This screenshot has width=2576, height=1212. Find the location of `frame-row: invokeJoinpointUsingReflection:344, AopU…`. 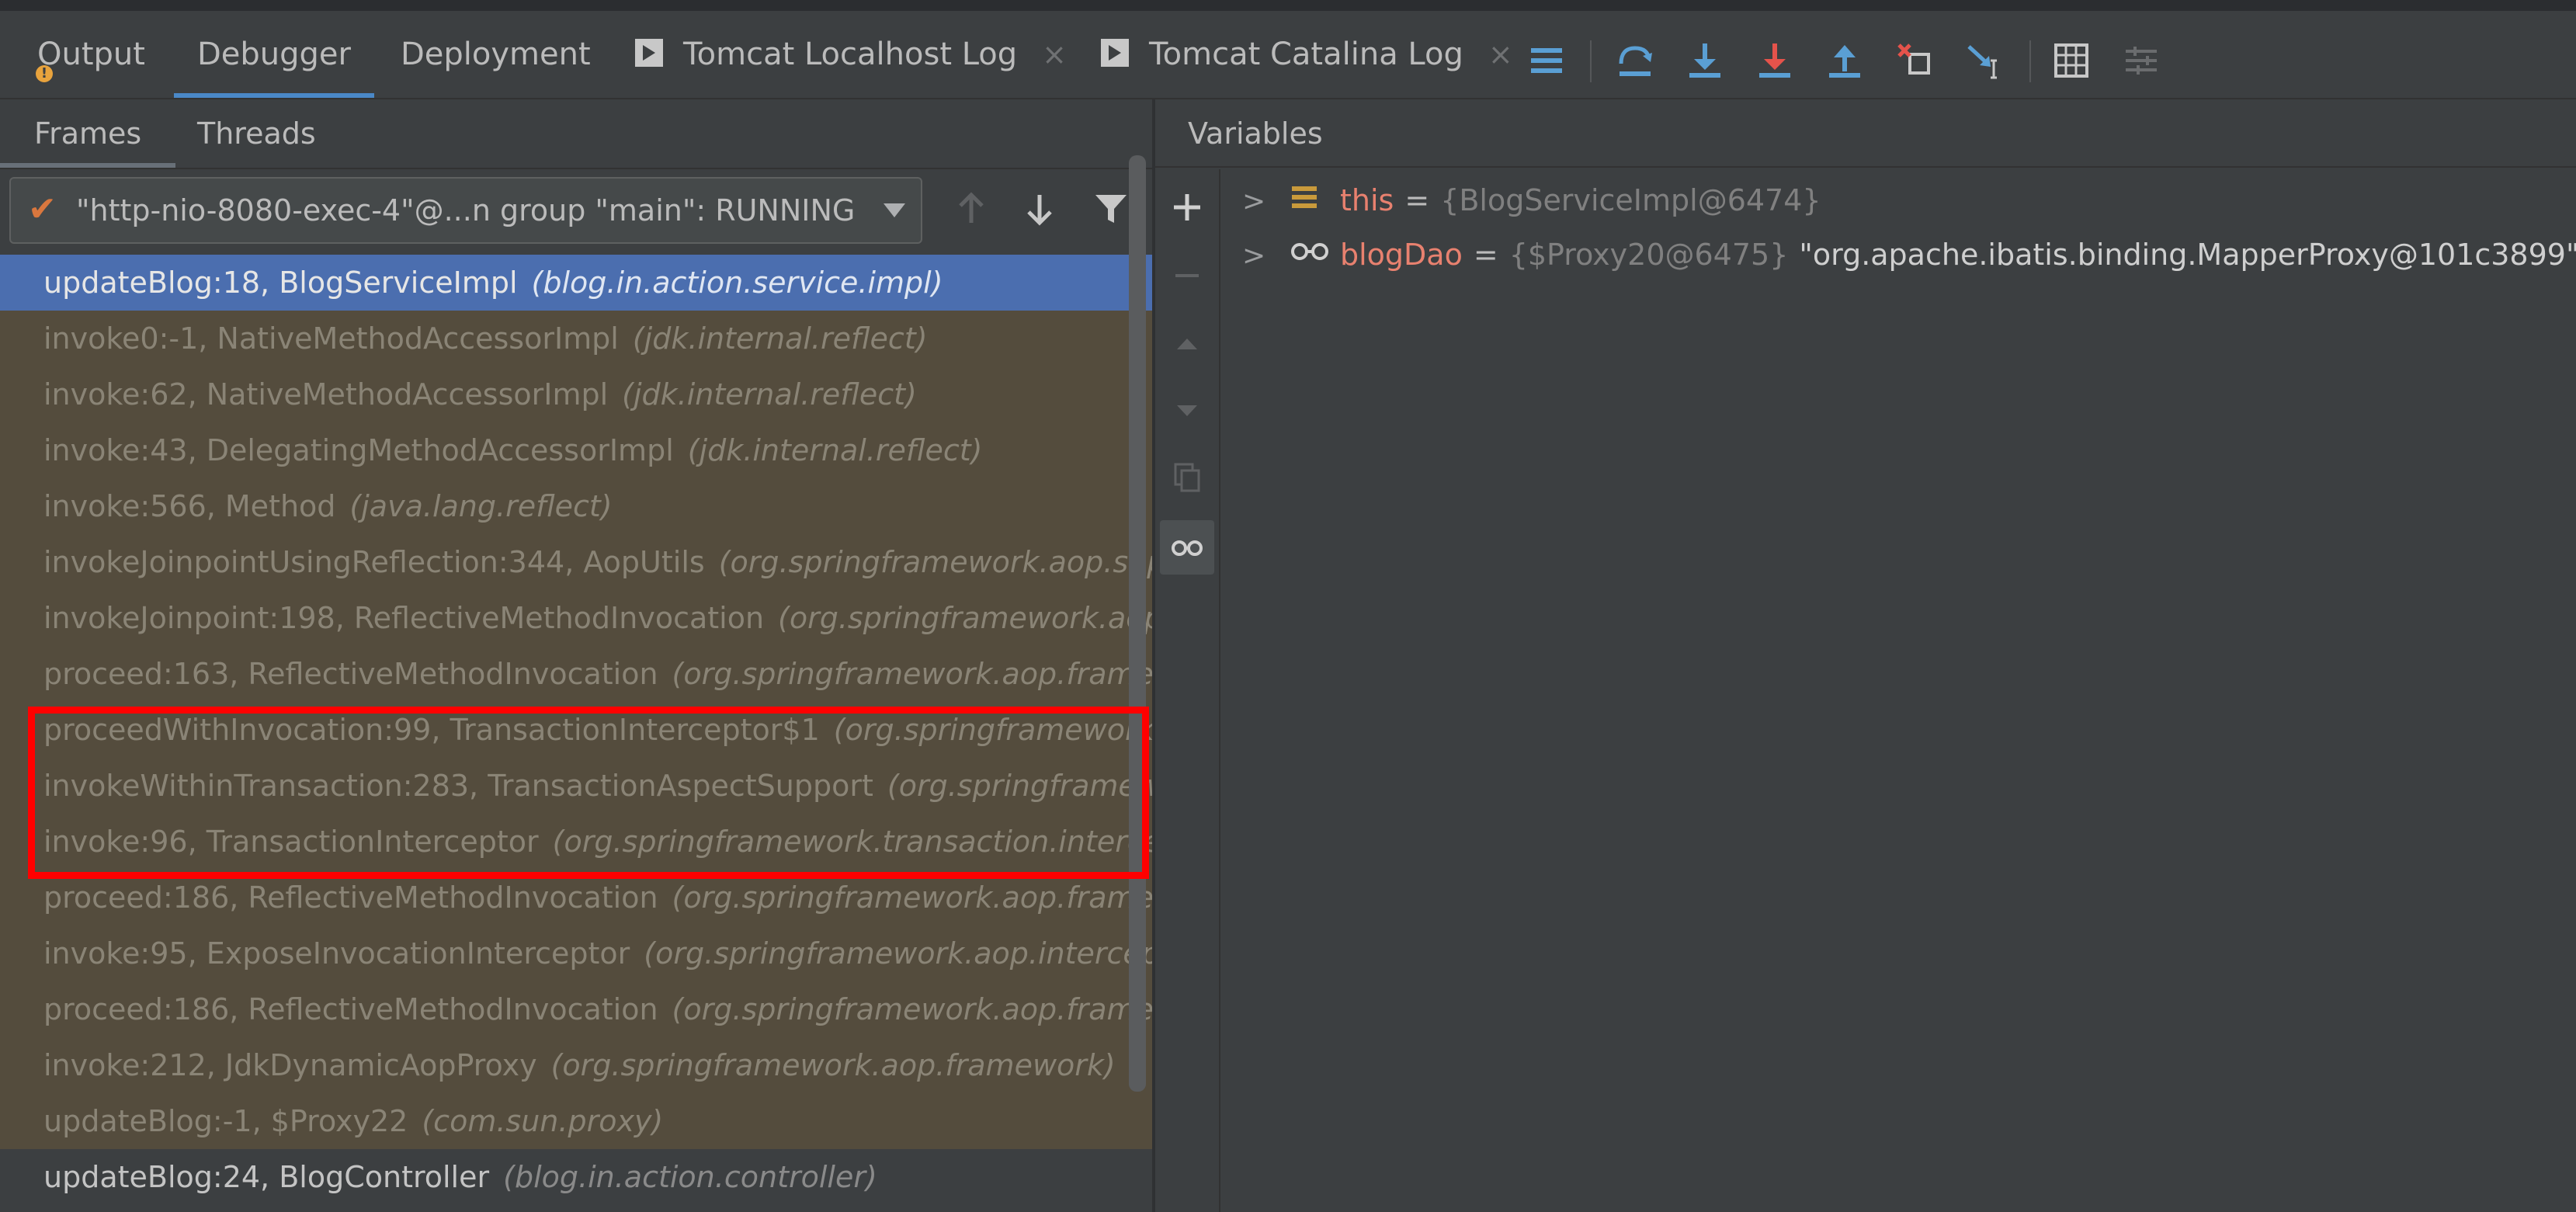

frame-row: invokeJoinpointUsingReflection:344, AopU… is located at coordinates (576, 562).